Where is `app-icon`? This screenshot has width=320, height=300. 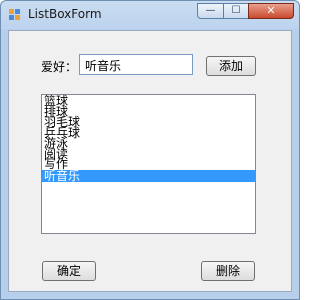 app-icon is located at coordinates (14, 14).